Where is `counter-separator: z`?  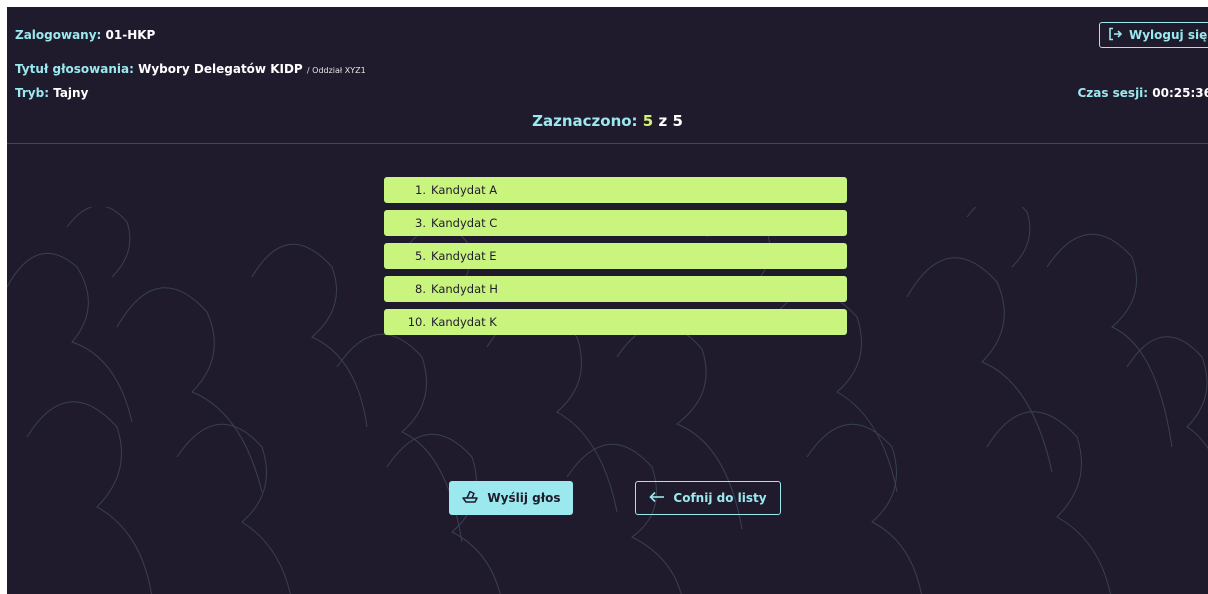 counter-separator: z is located at coordinates (663, 121).